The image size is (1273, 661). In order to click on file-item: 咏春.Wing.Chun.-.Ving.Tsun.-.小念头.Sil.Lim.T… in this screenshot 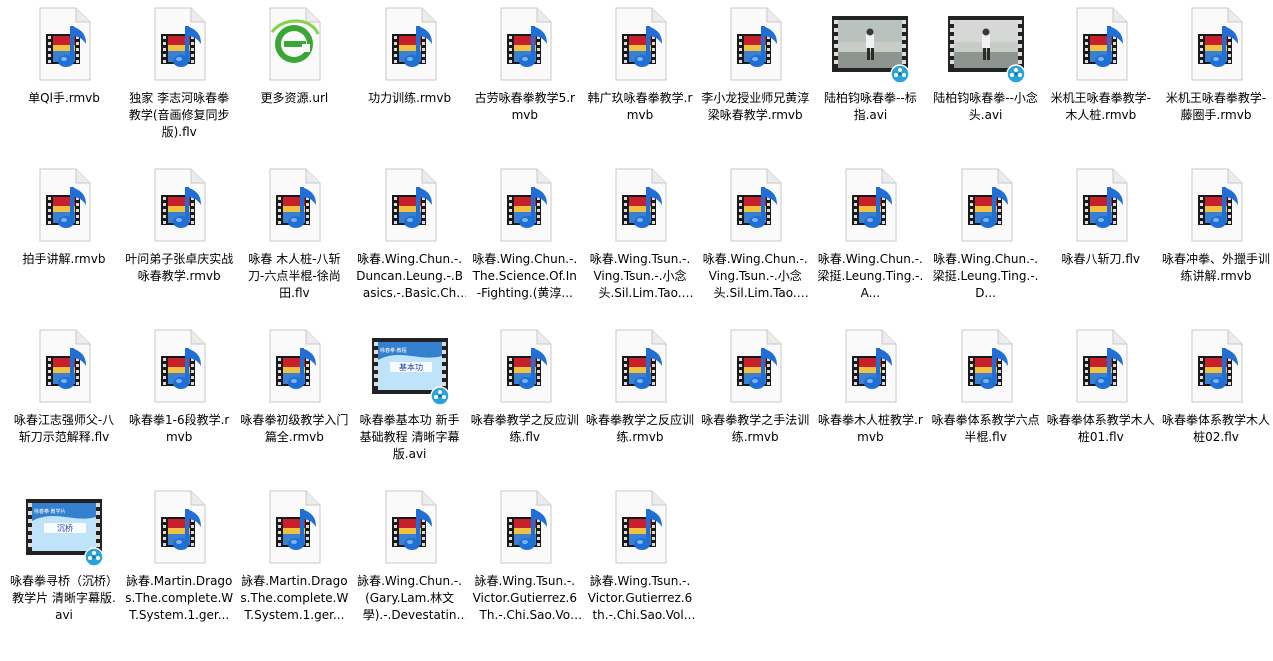, I will do `click(755, 233)`.